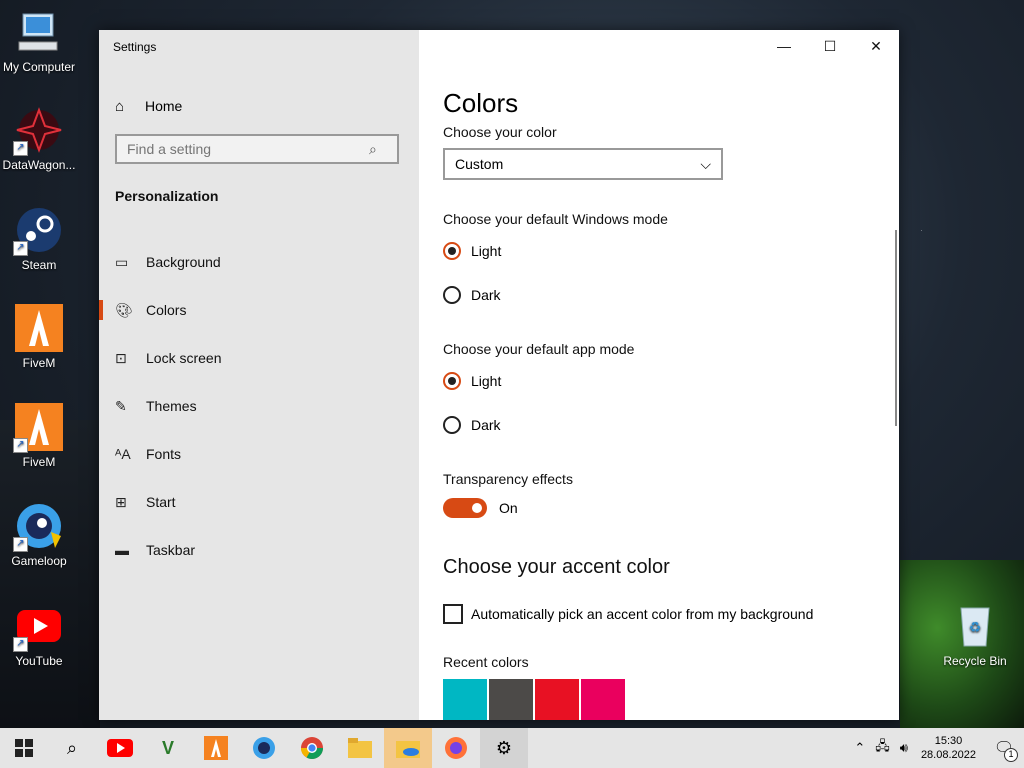  Describe the element at coordinates (184, 358) in the screenshot. I see `sidebar-item-label: Lock screen` at that location.